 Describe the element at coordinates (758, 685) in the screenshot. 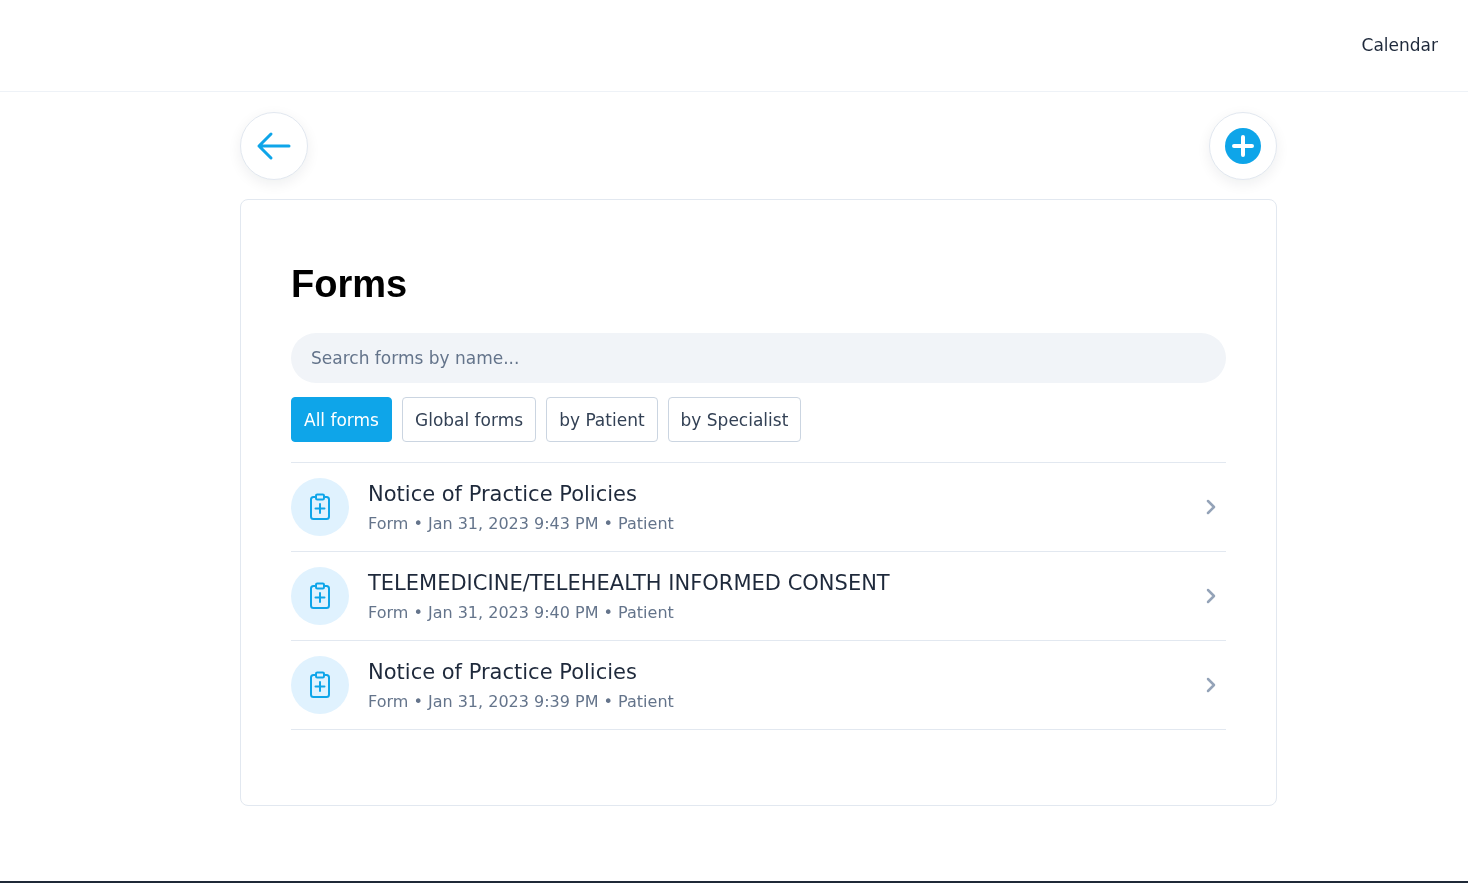

I see `form-row: Notice of Practice Policies Form • Jan 31, 2023 9:39 PM • Patient` at that location.